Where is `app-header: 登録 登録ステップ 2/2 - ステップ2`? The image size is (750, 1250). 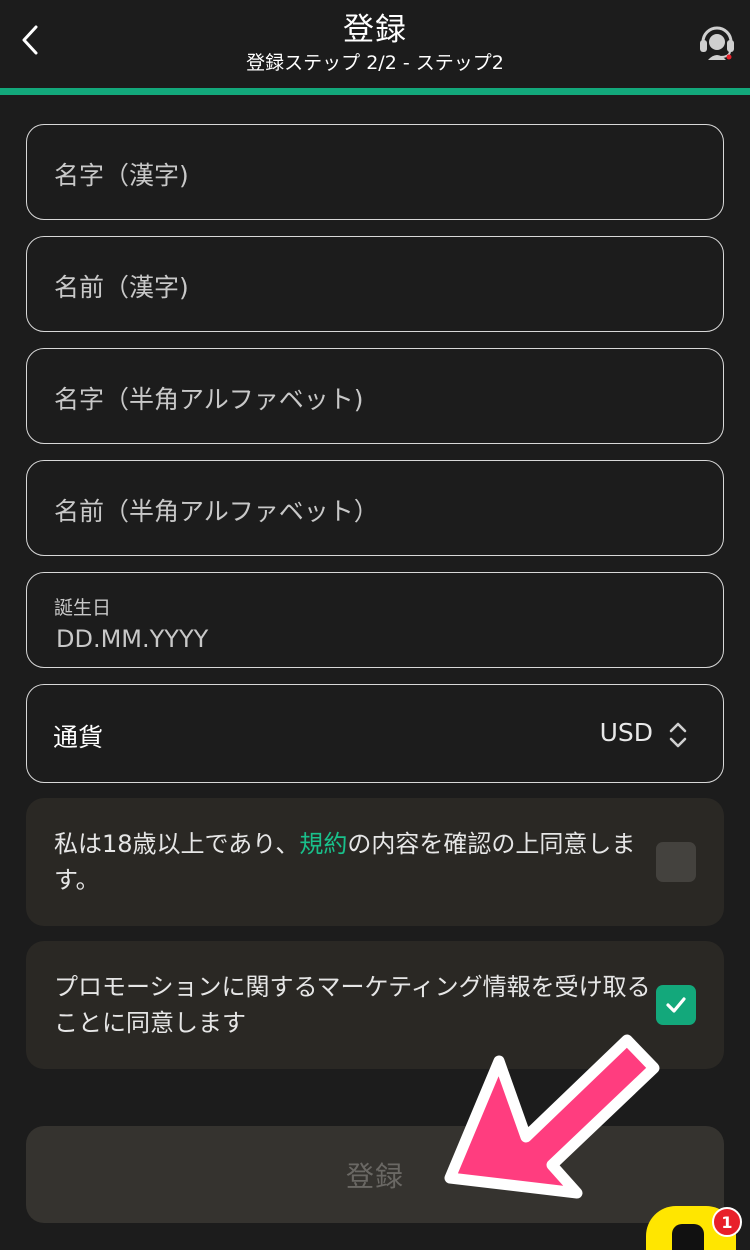
app-header: 登録 登録ステップ 2/2 - ステップ2 is located at coordinates (375, 44).